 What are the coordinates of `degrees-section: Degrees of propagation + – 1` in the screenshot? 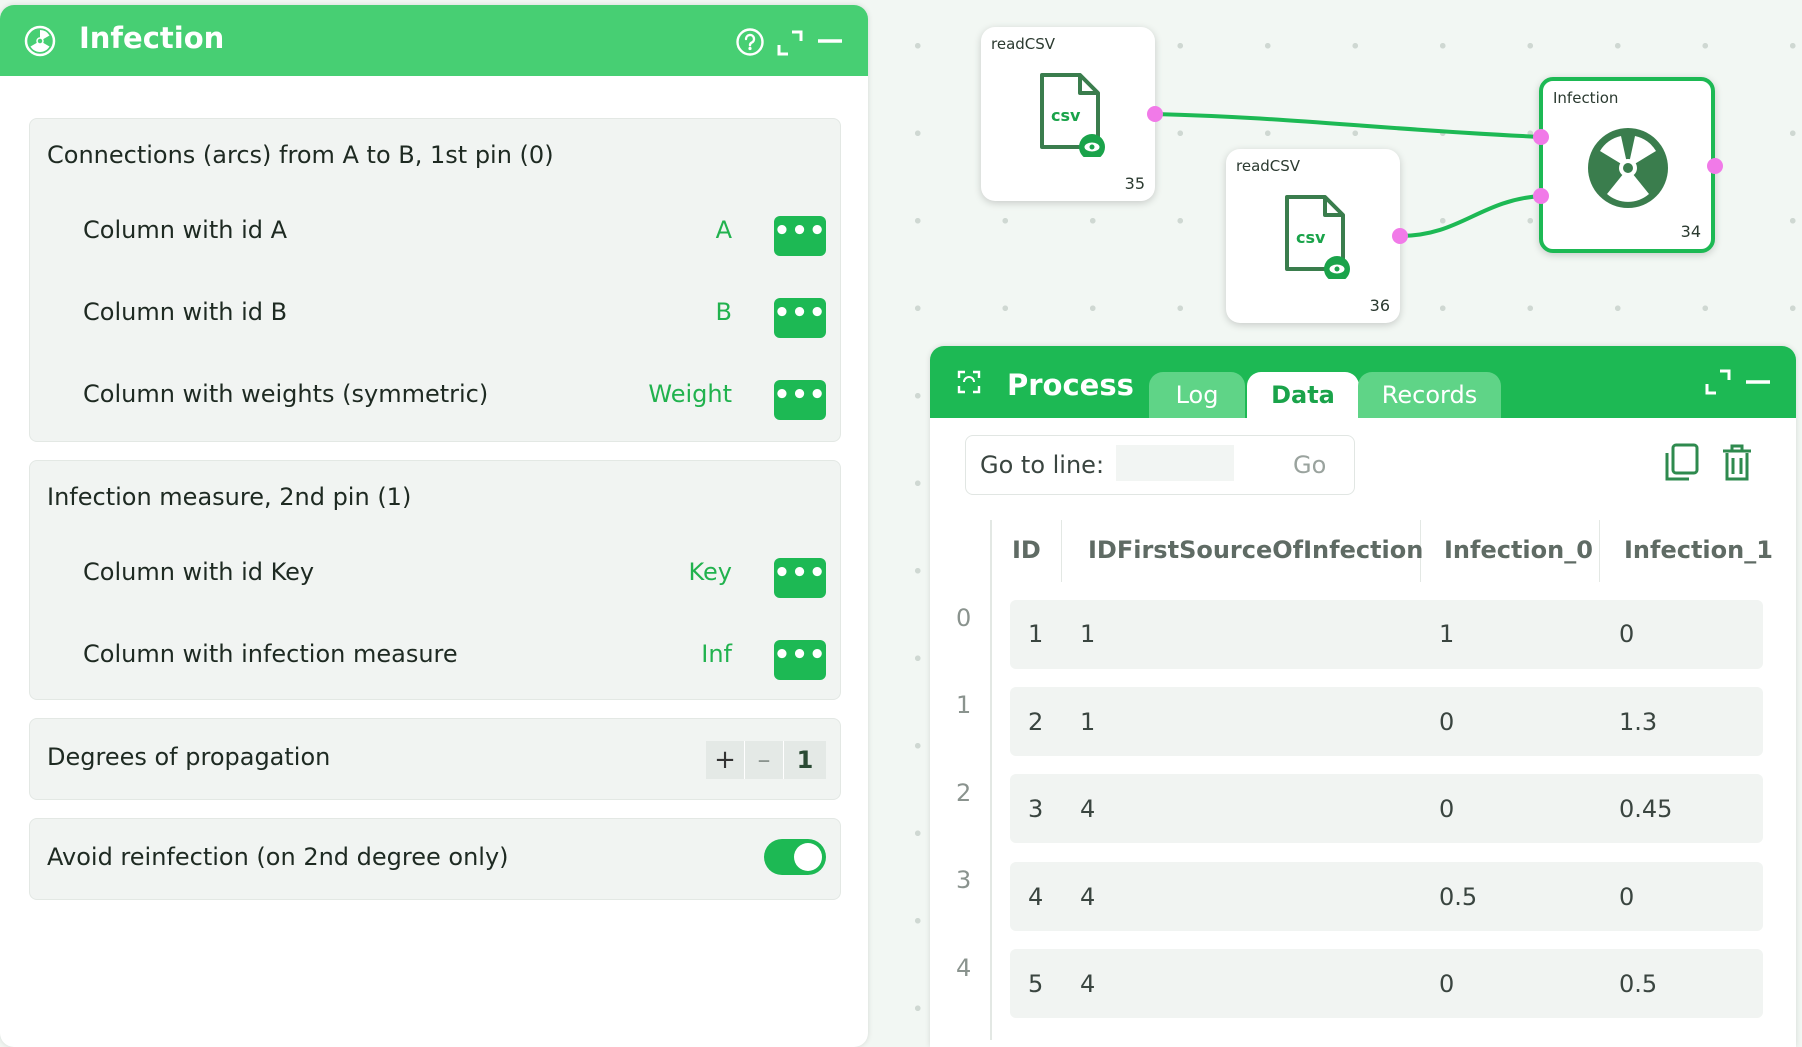 It's located at (435, 759).